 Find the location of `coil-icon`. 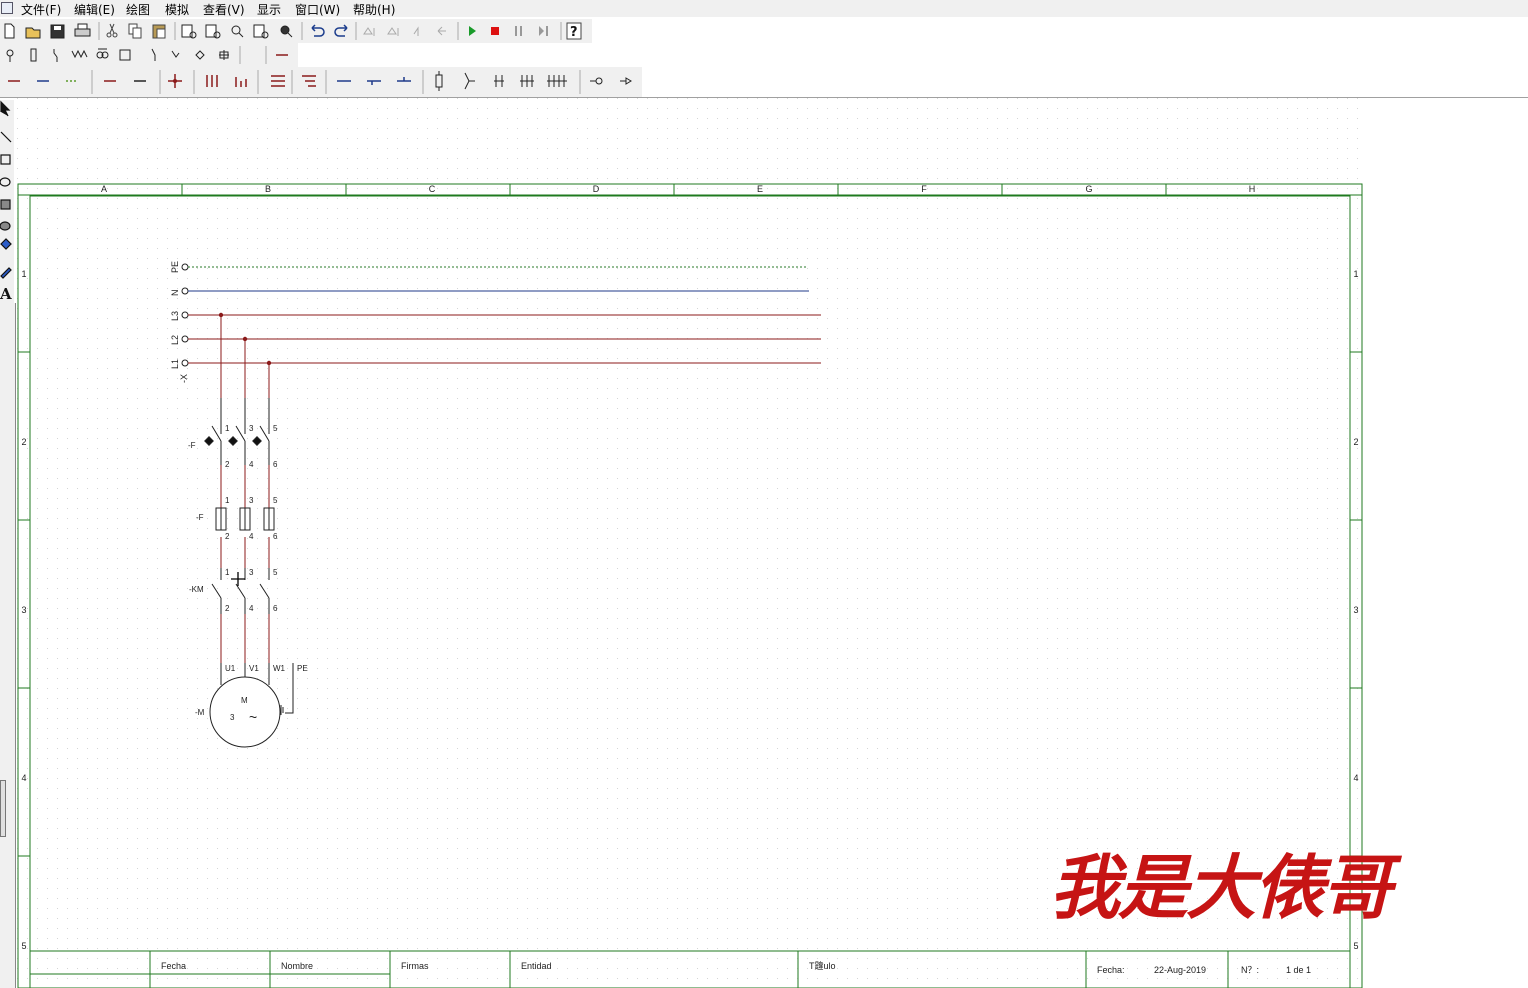

coil-icon is located at coordinates (102, 53).